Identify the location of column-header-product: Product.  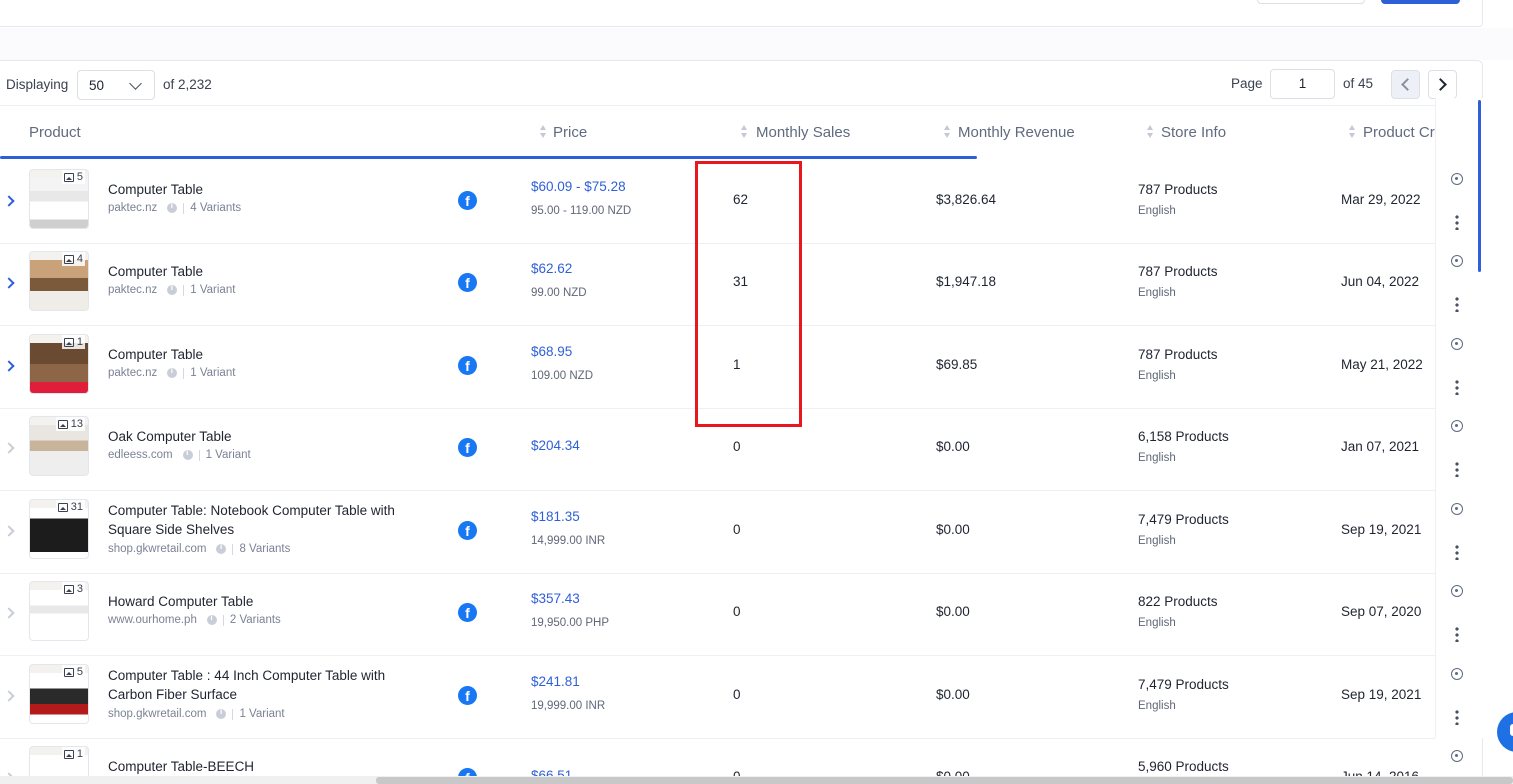
(55, 132).